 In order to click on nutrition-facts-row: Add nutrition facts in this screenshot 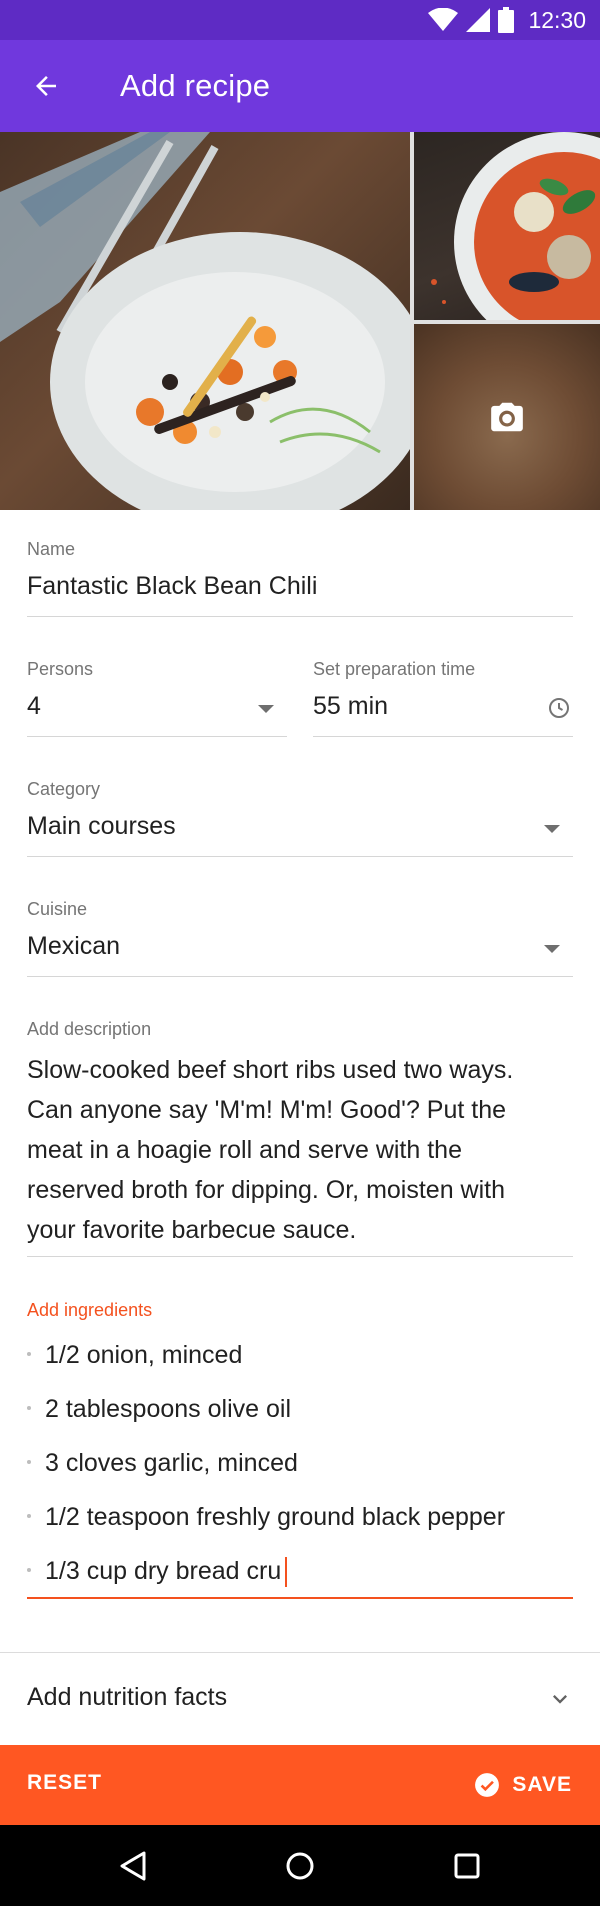, I will do `click(300, 1699)`.